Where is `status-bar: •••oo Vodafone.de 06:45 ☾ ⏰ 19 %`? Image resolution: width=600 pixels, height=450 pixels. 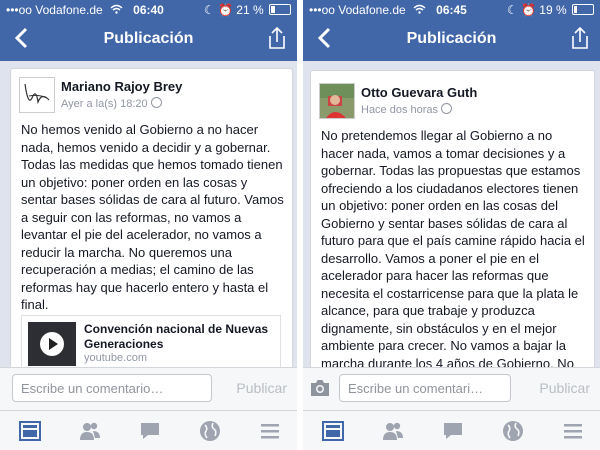
status-bar: •••oo Vodafone.de 06:45 ☾ ⏰ 19 % is located at coordinates (451, 10).